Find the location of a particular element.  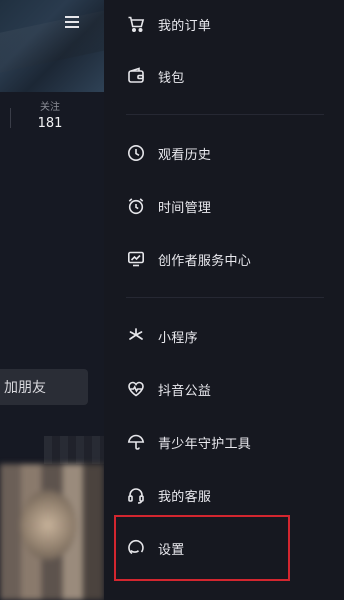

hamburger-menu-icon is located at coordinates (72, 22).